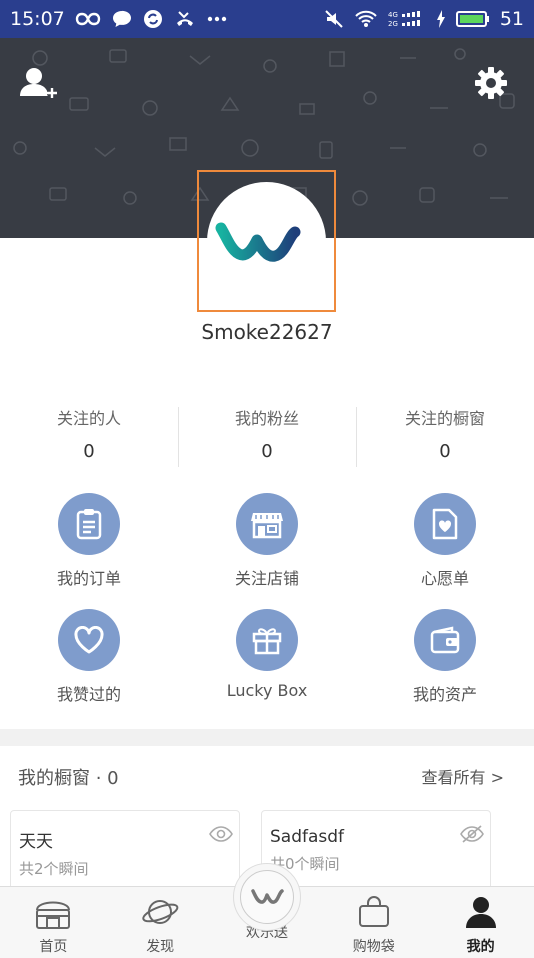 The image size is (534, 958). I want to click on status-time: 15:07, so click(37, 19).